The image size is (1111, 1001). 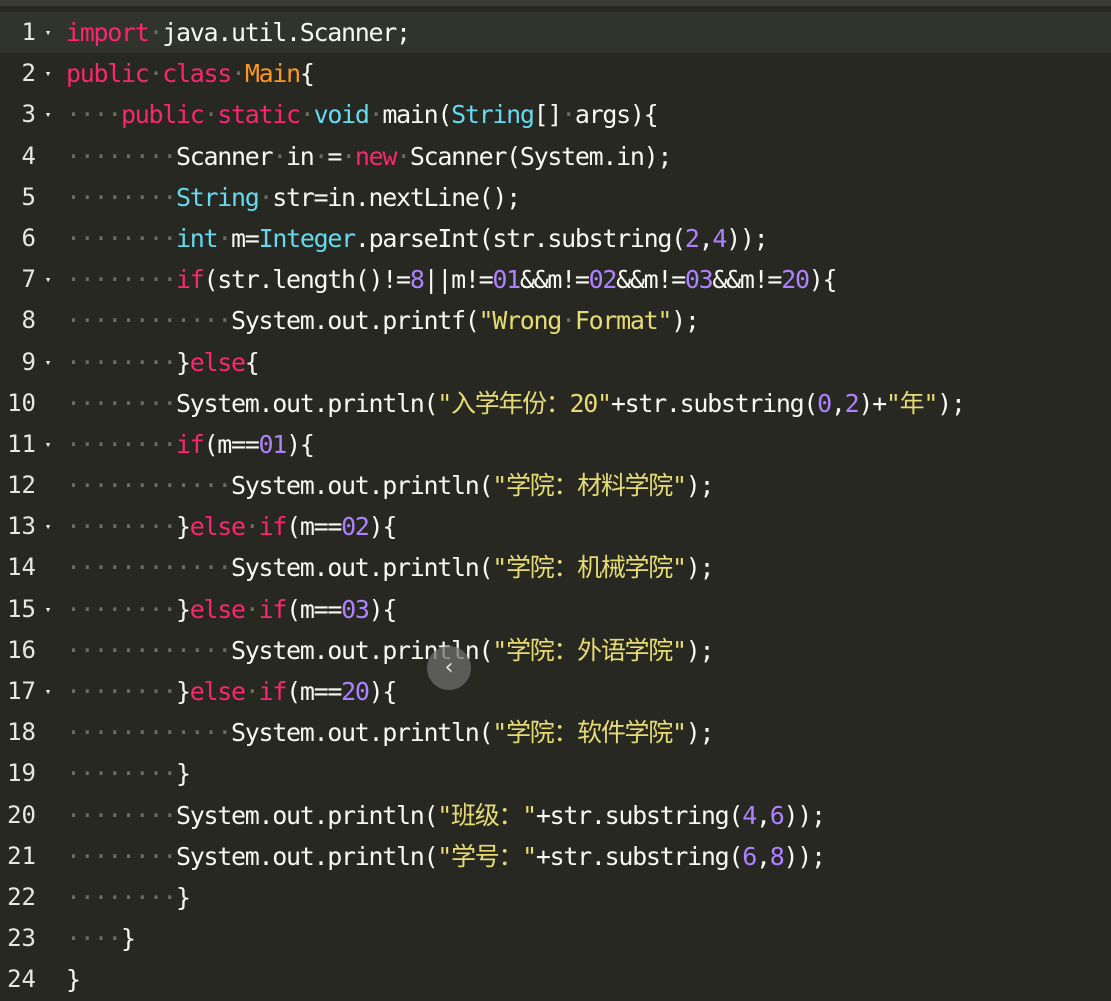 What do you see at coordinates (307, 238) in the screenshot?
I see `code-token: Integer` at bounding box center [307, 238].